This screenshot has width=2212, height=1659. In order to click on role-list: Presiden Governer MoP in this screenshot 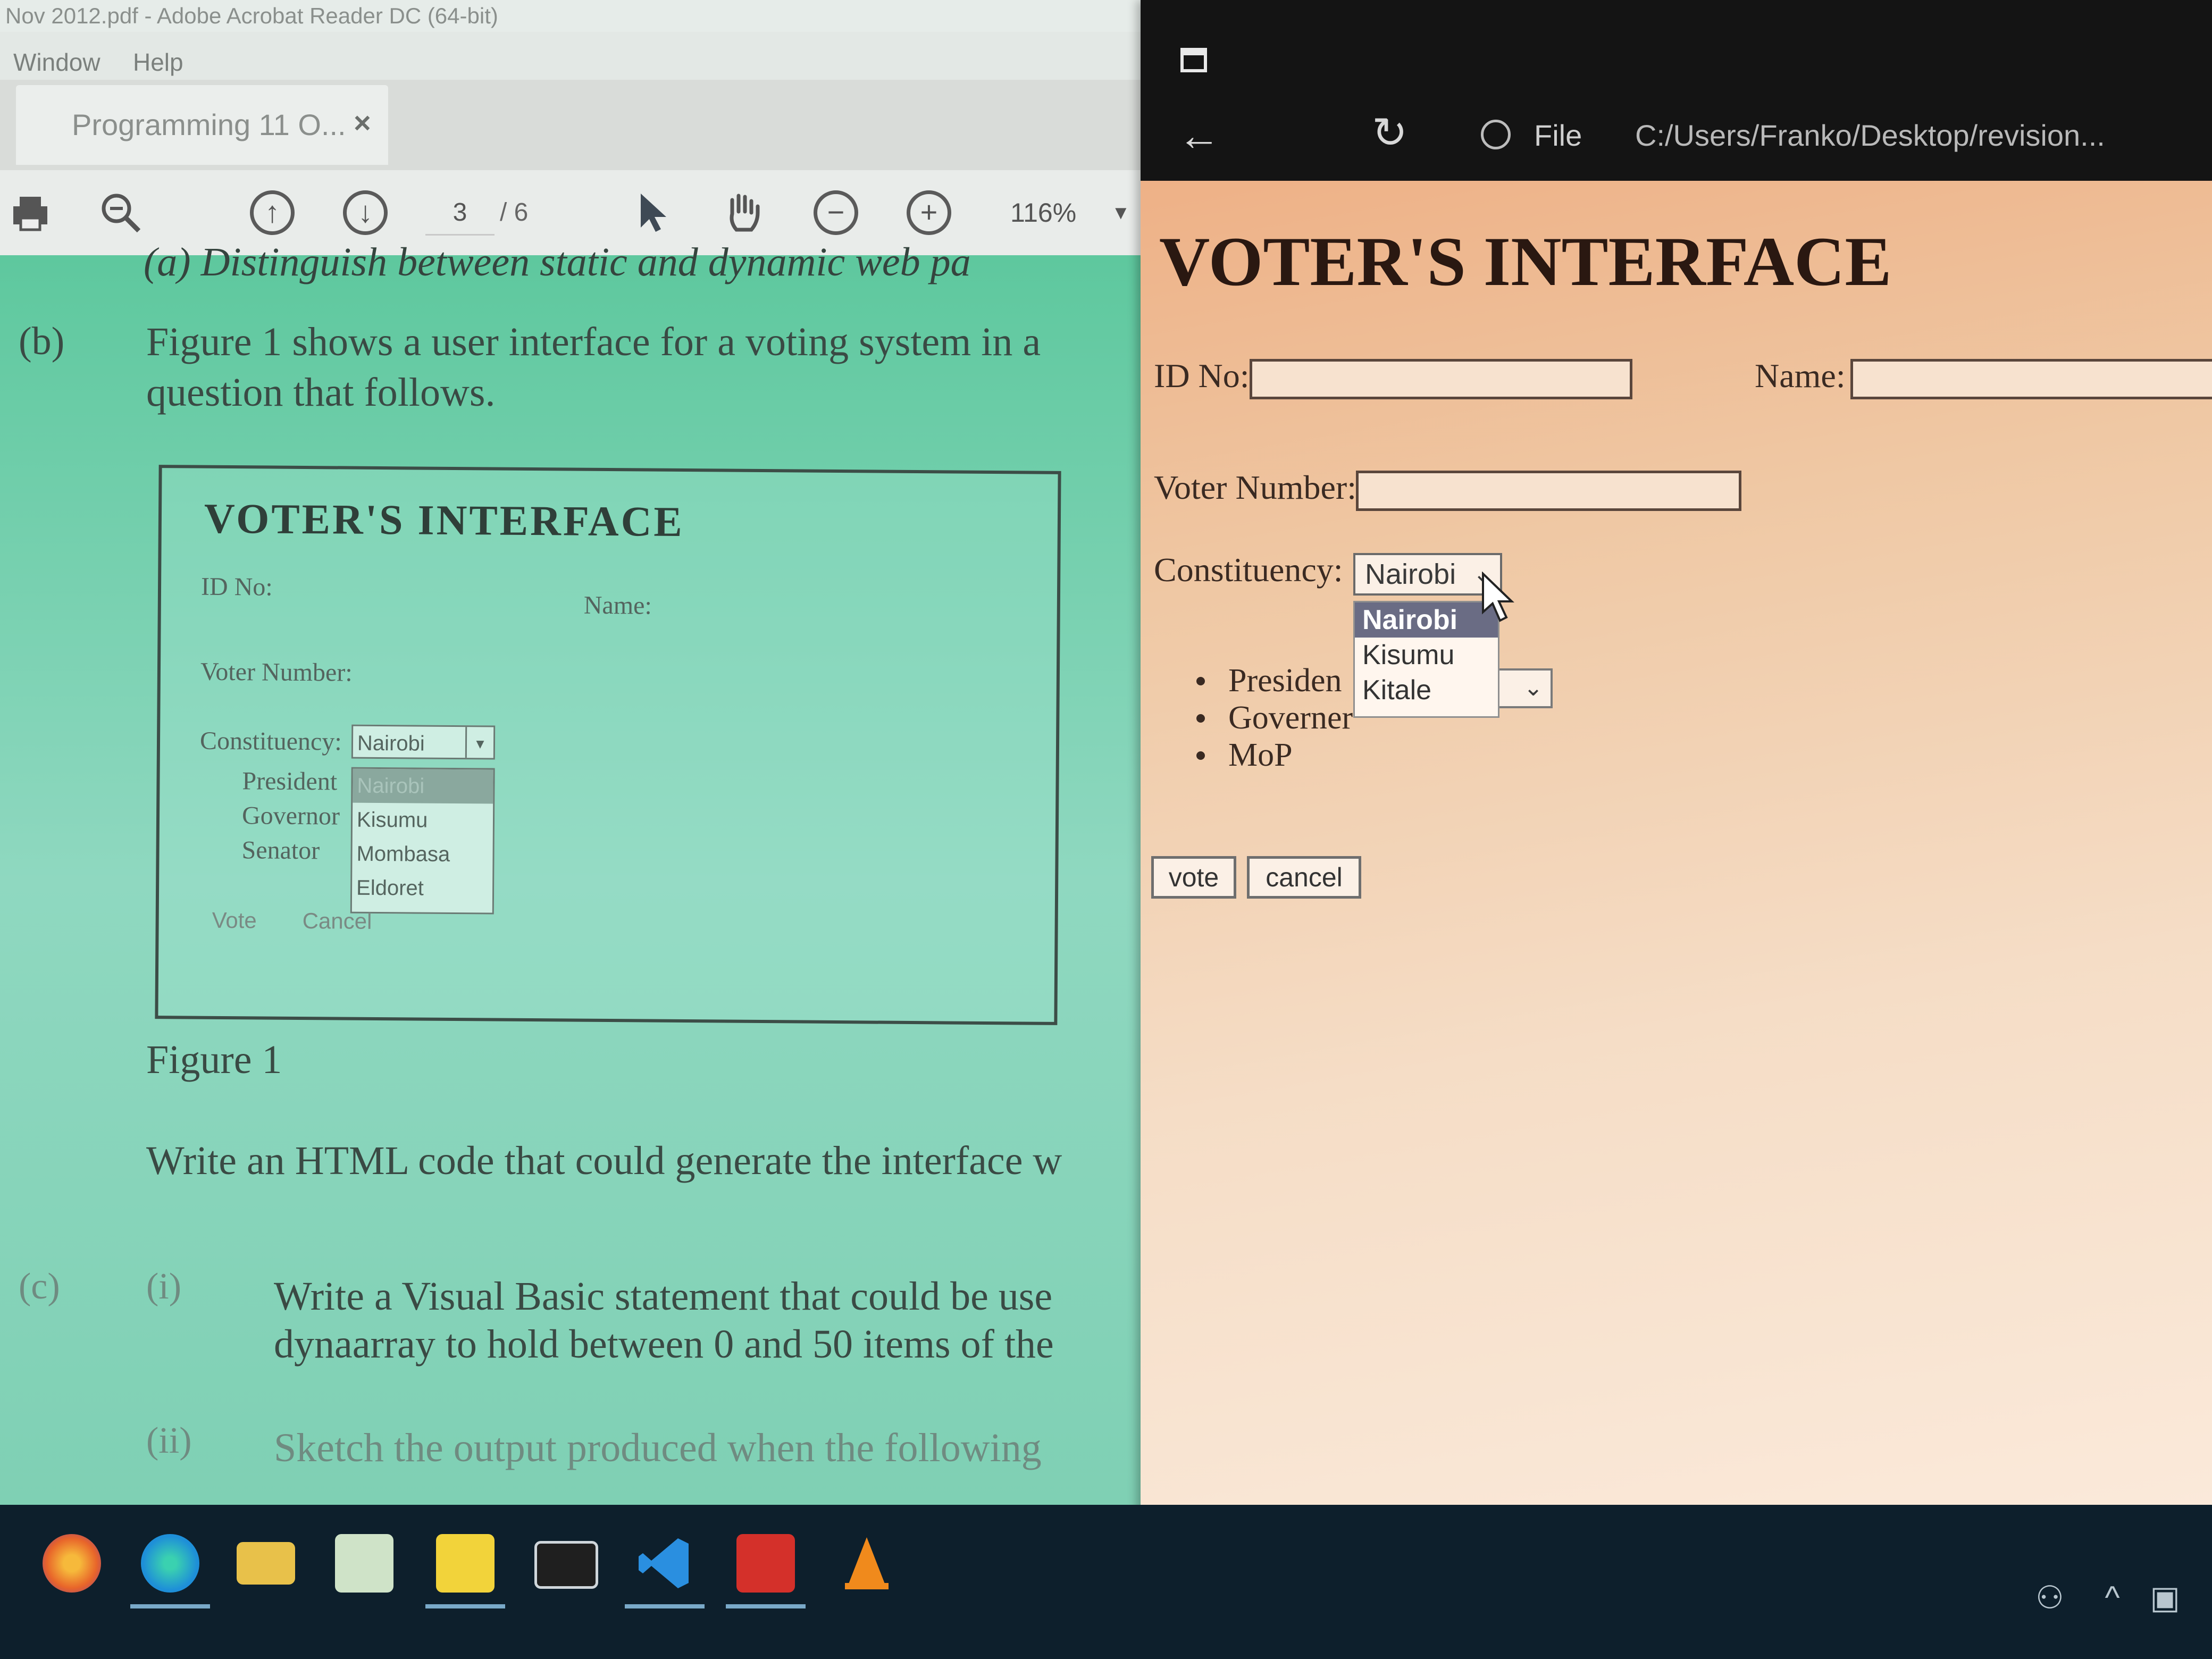, I will do `click(1272, 718)`.